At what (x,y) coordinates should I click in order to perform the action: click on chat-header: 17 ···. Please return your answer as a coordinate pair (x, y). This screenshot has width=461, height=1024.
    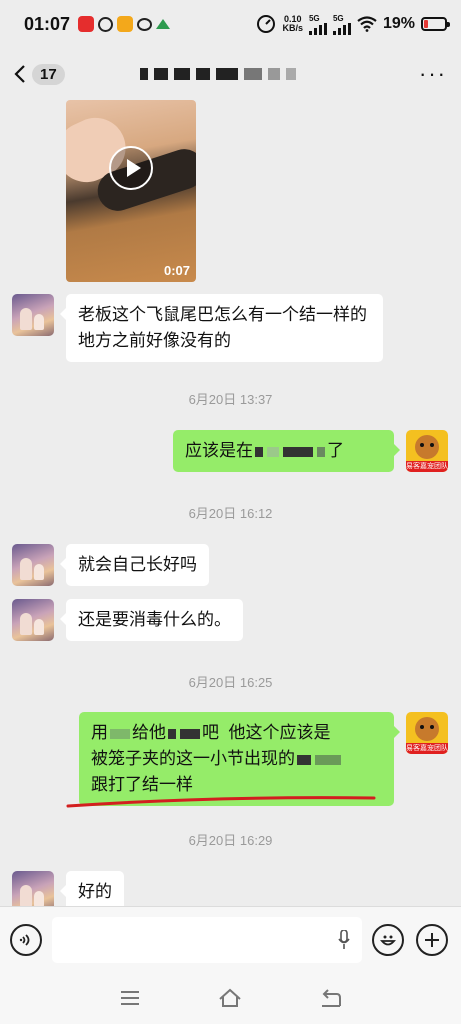
    Looking at the image, I should click on (230, 74).